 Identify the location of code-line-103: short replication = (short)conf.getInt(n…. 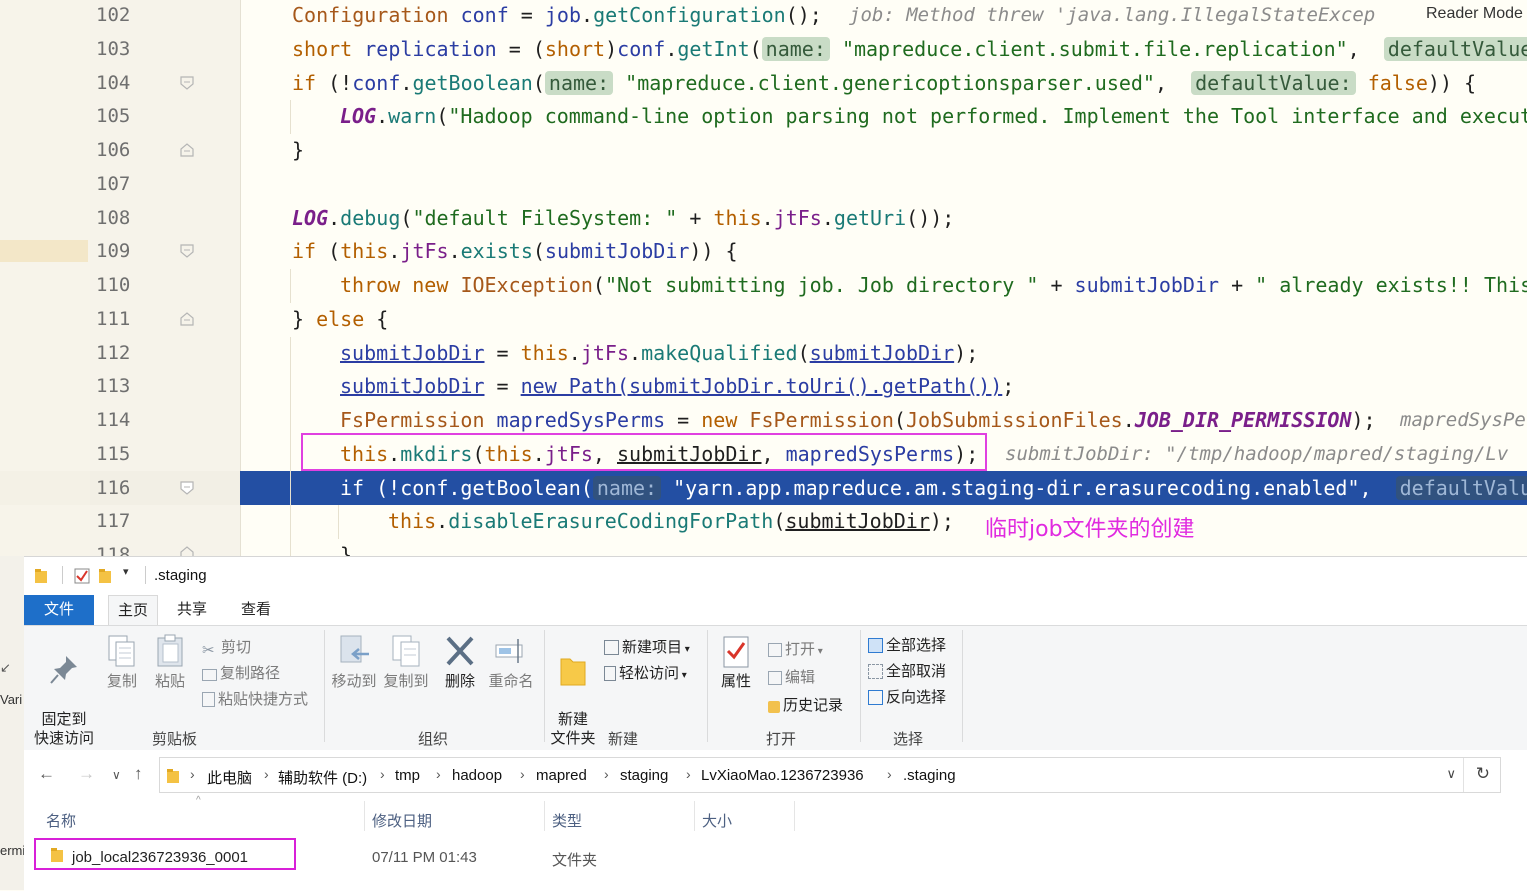
(909, 49).